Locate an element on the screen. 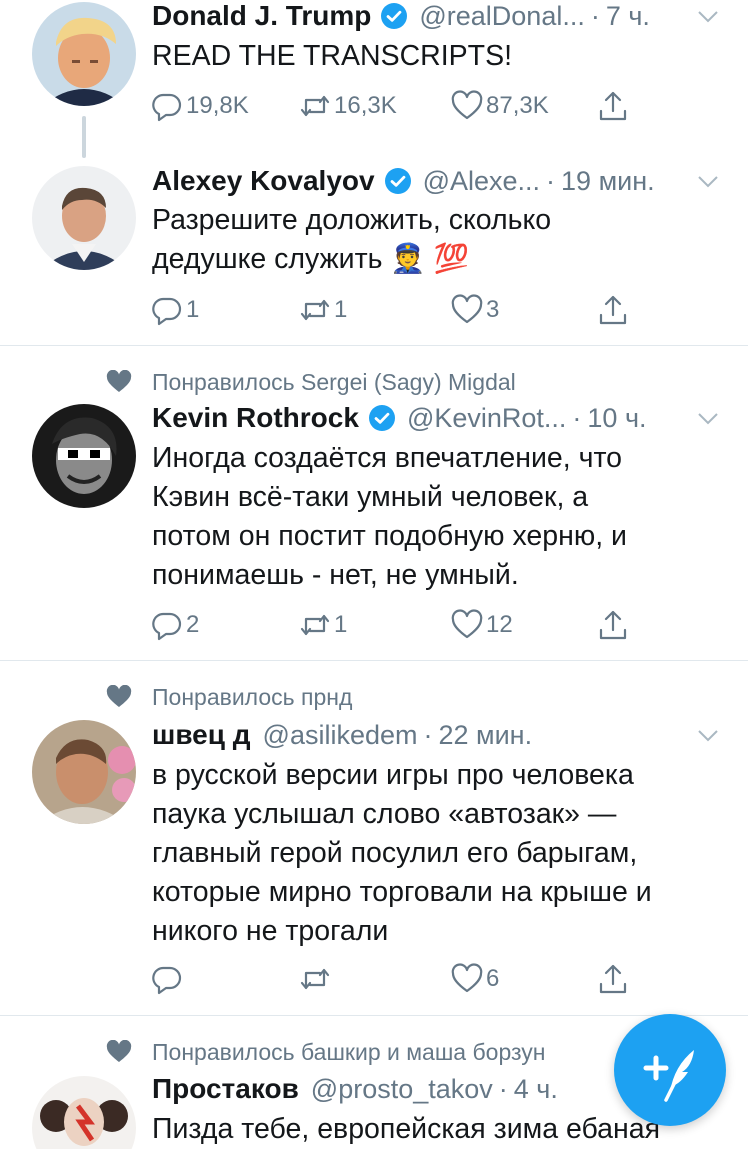 The height and width of the screenshot is (1149, 748). tweet-actions: 6 is located at coordinates (429, 979).